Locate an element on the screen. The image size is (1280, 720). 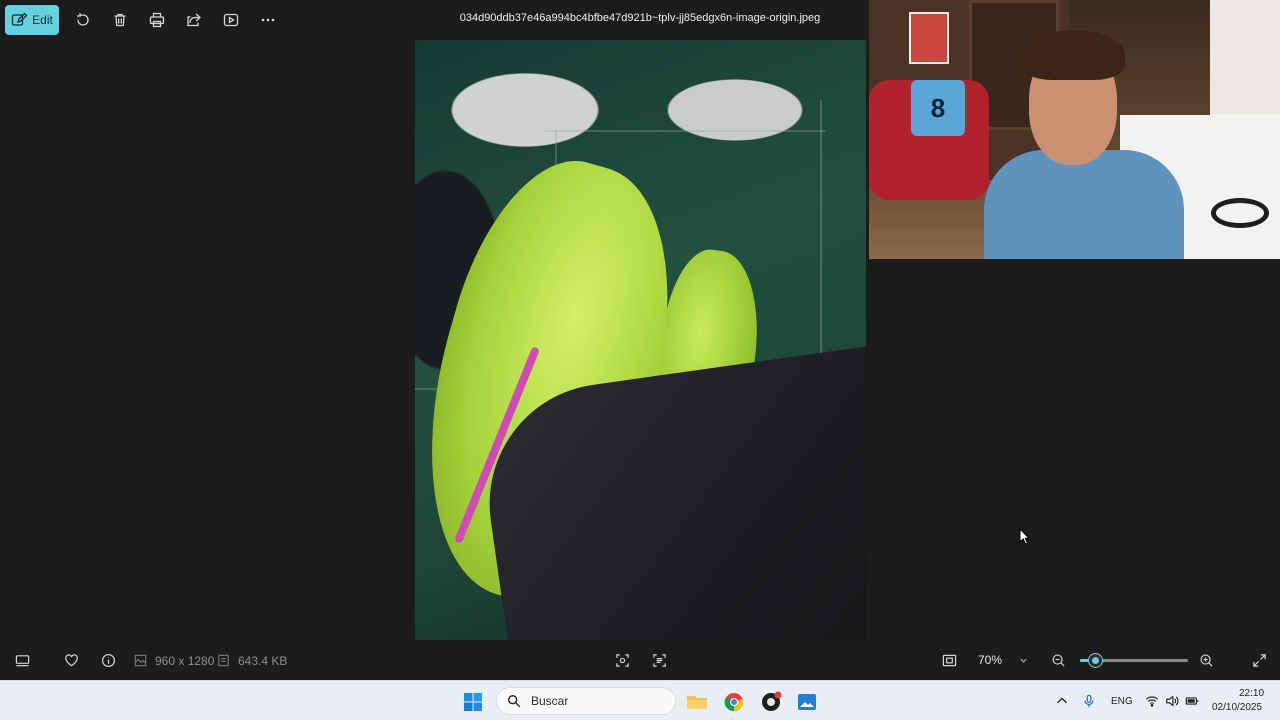
image-dimensions: 960 x 1280 is located at coordinates (185, 661).